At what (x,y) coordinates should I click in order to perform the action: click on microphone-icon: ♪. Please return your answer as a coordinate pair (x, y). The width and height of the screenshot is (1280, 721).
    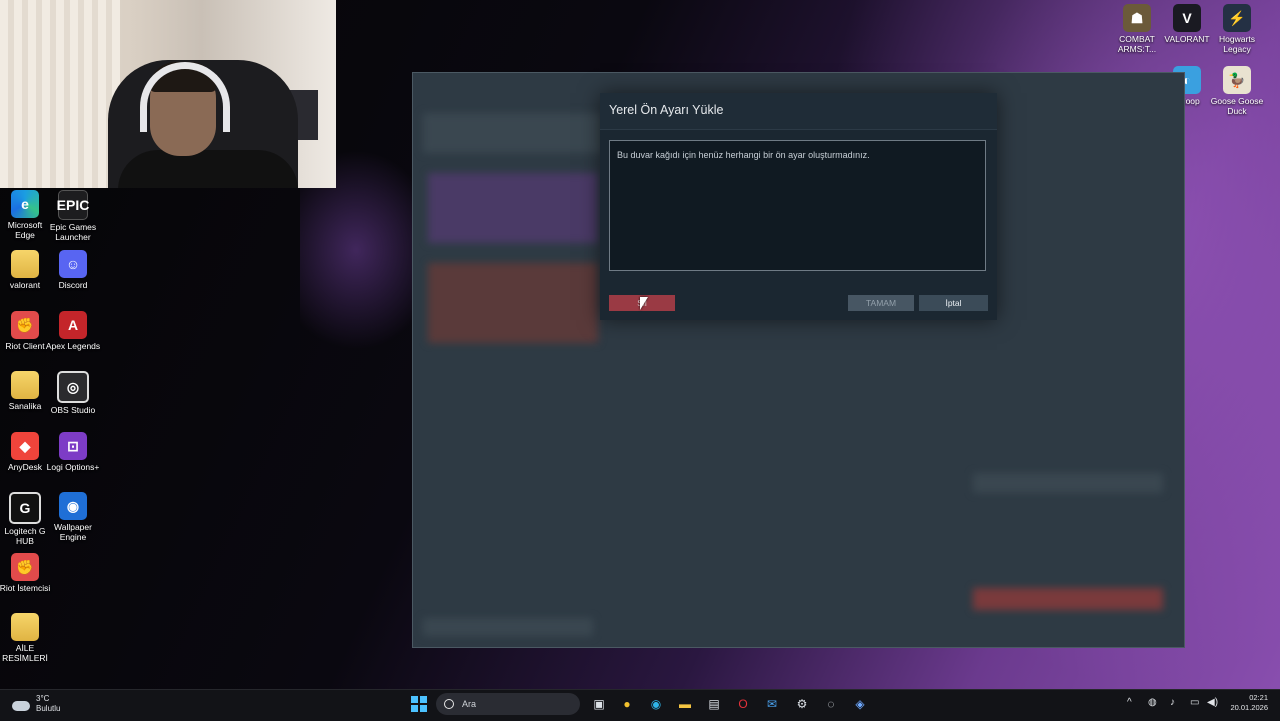
    Looking at the image, I should click on (1172, 702).